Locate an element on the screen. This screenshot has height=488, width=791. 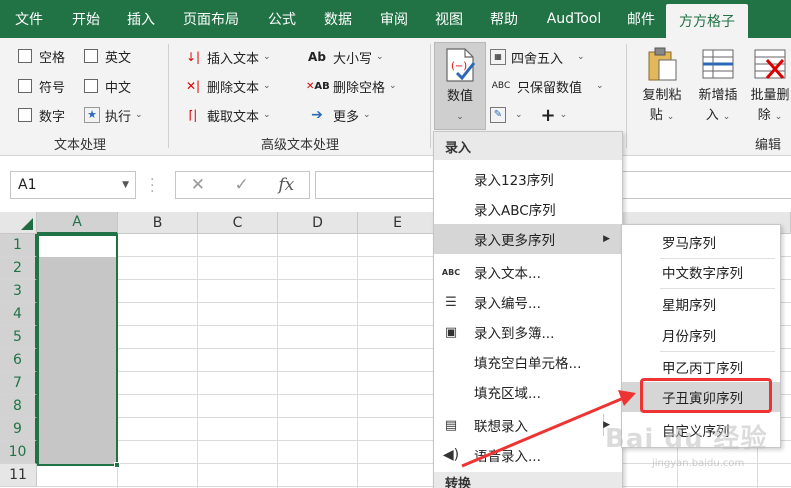
edit-icon: ✎ is located at coordinates (498, 115).